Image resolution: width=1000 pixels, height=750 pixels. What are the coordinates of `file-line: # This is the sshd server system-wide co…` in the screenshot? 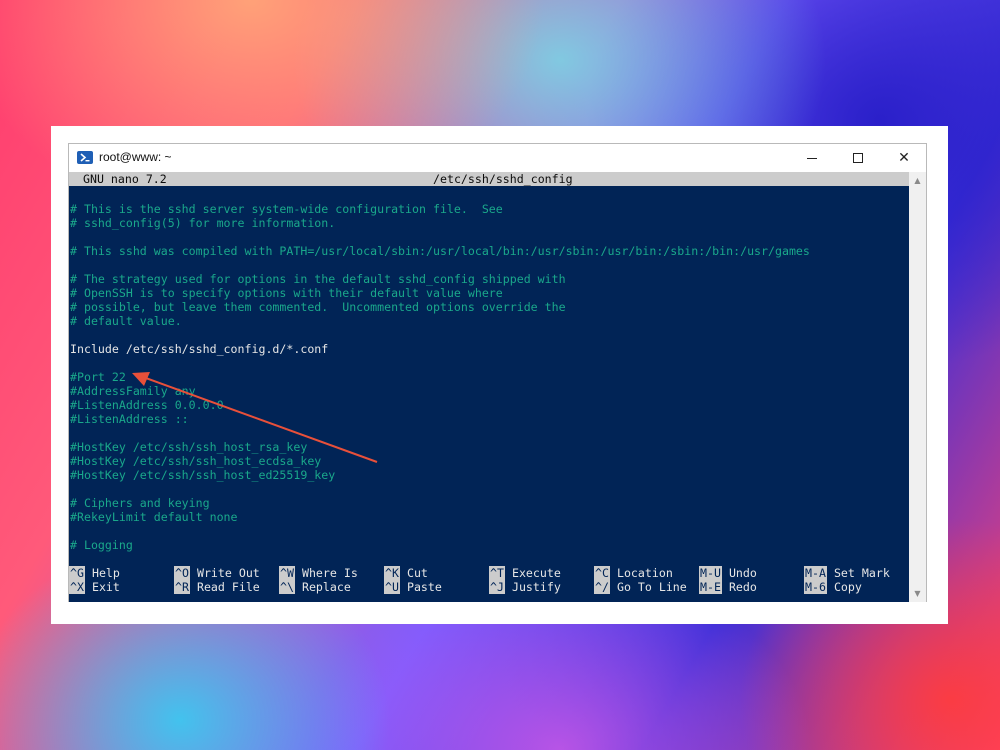 It's located at (286, 209).